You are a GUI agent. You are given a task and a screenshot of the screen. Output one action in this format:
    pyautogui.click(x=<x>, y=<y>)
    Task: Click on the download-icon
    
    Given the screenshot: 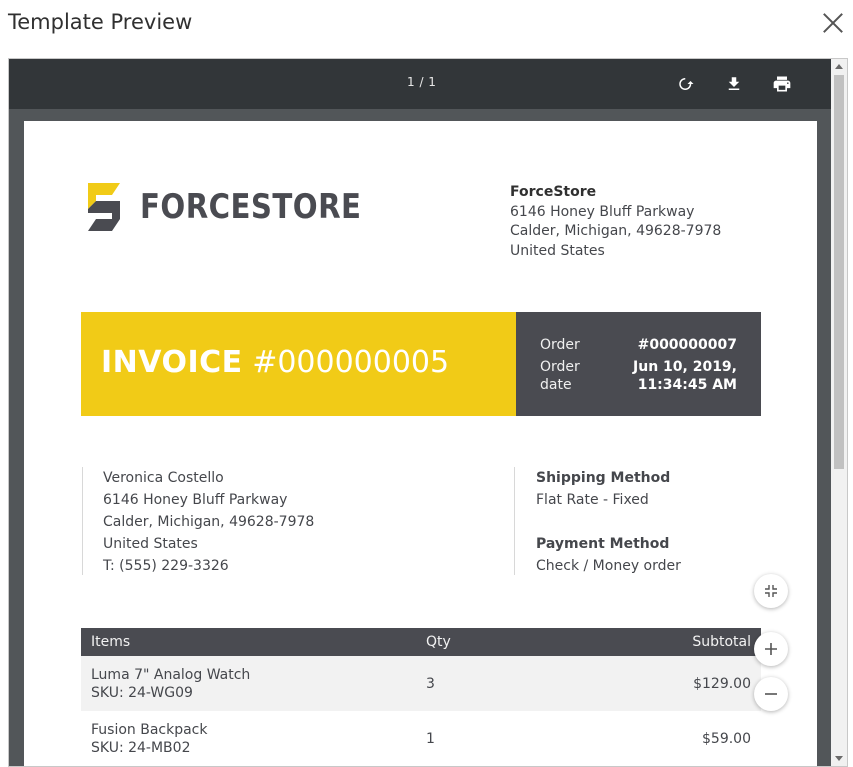 What is the action you would take?
    pyautogui.click(x=734, y=84)
    